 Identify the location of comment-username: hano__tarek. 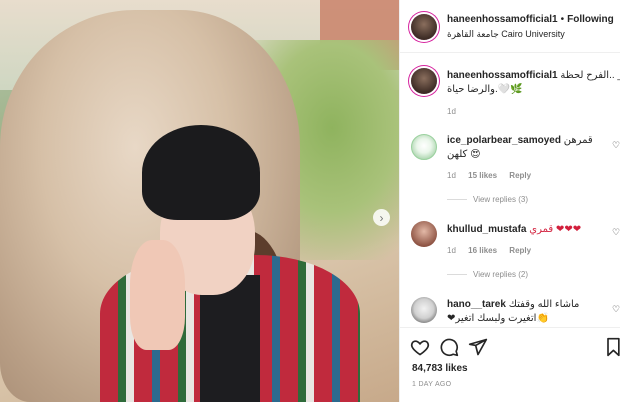
(476, 304).